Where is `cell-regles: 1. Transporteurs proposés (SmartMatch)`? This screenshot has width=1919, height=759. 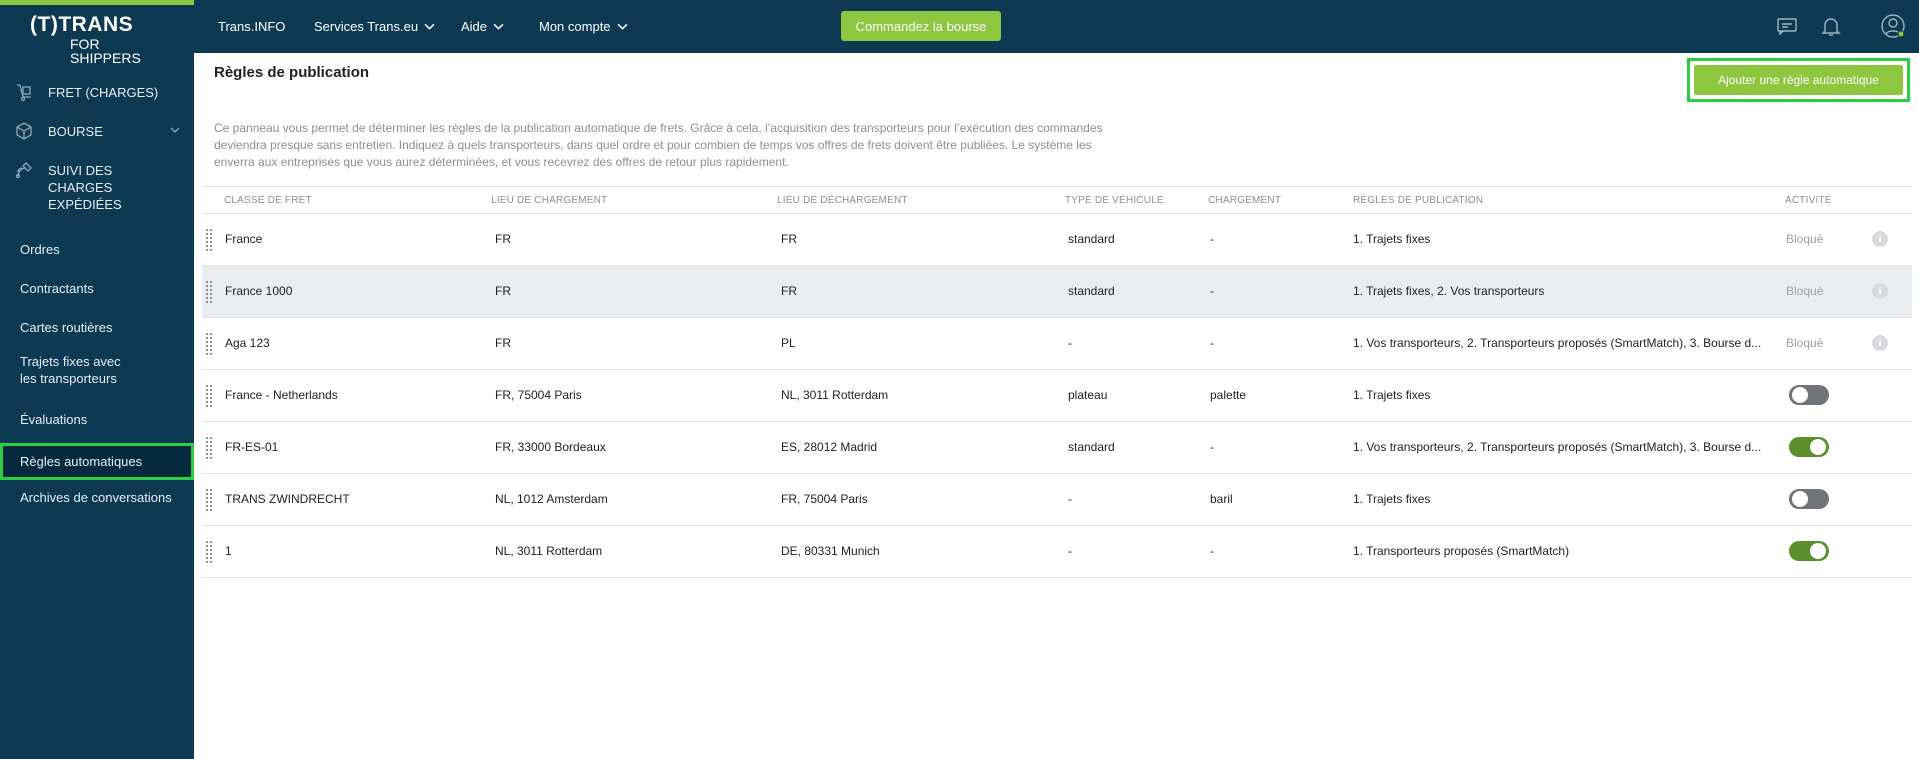 cell-regles: 1. Transporteurs proposés (SmartMatch) is located at coordinates (1461, 551).